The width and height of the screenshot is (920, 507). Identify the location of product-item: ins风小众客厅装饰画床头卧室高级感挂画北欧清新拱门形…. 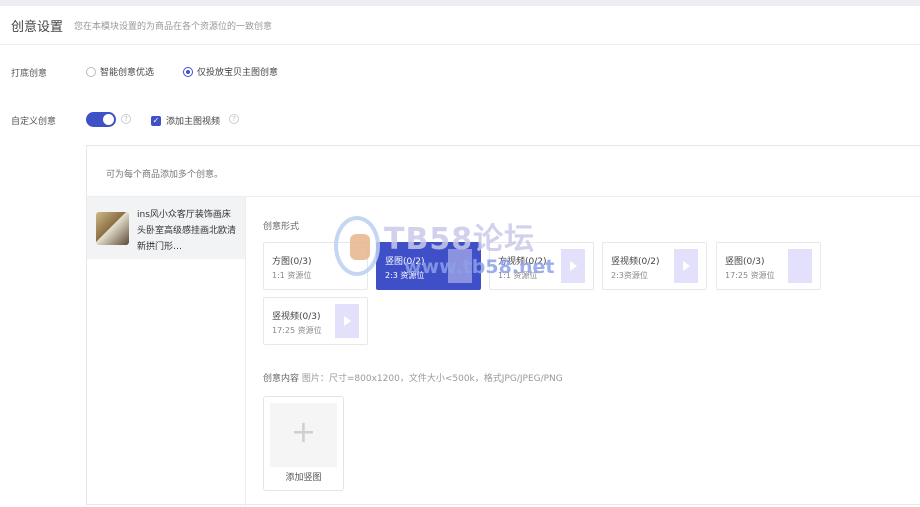
(166, 228).